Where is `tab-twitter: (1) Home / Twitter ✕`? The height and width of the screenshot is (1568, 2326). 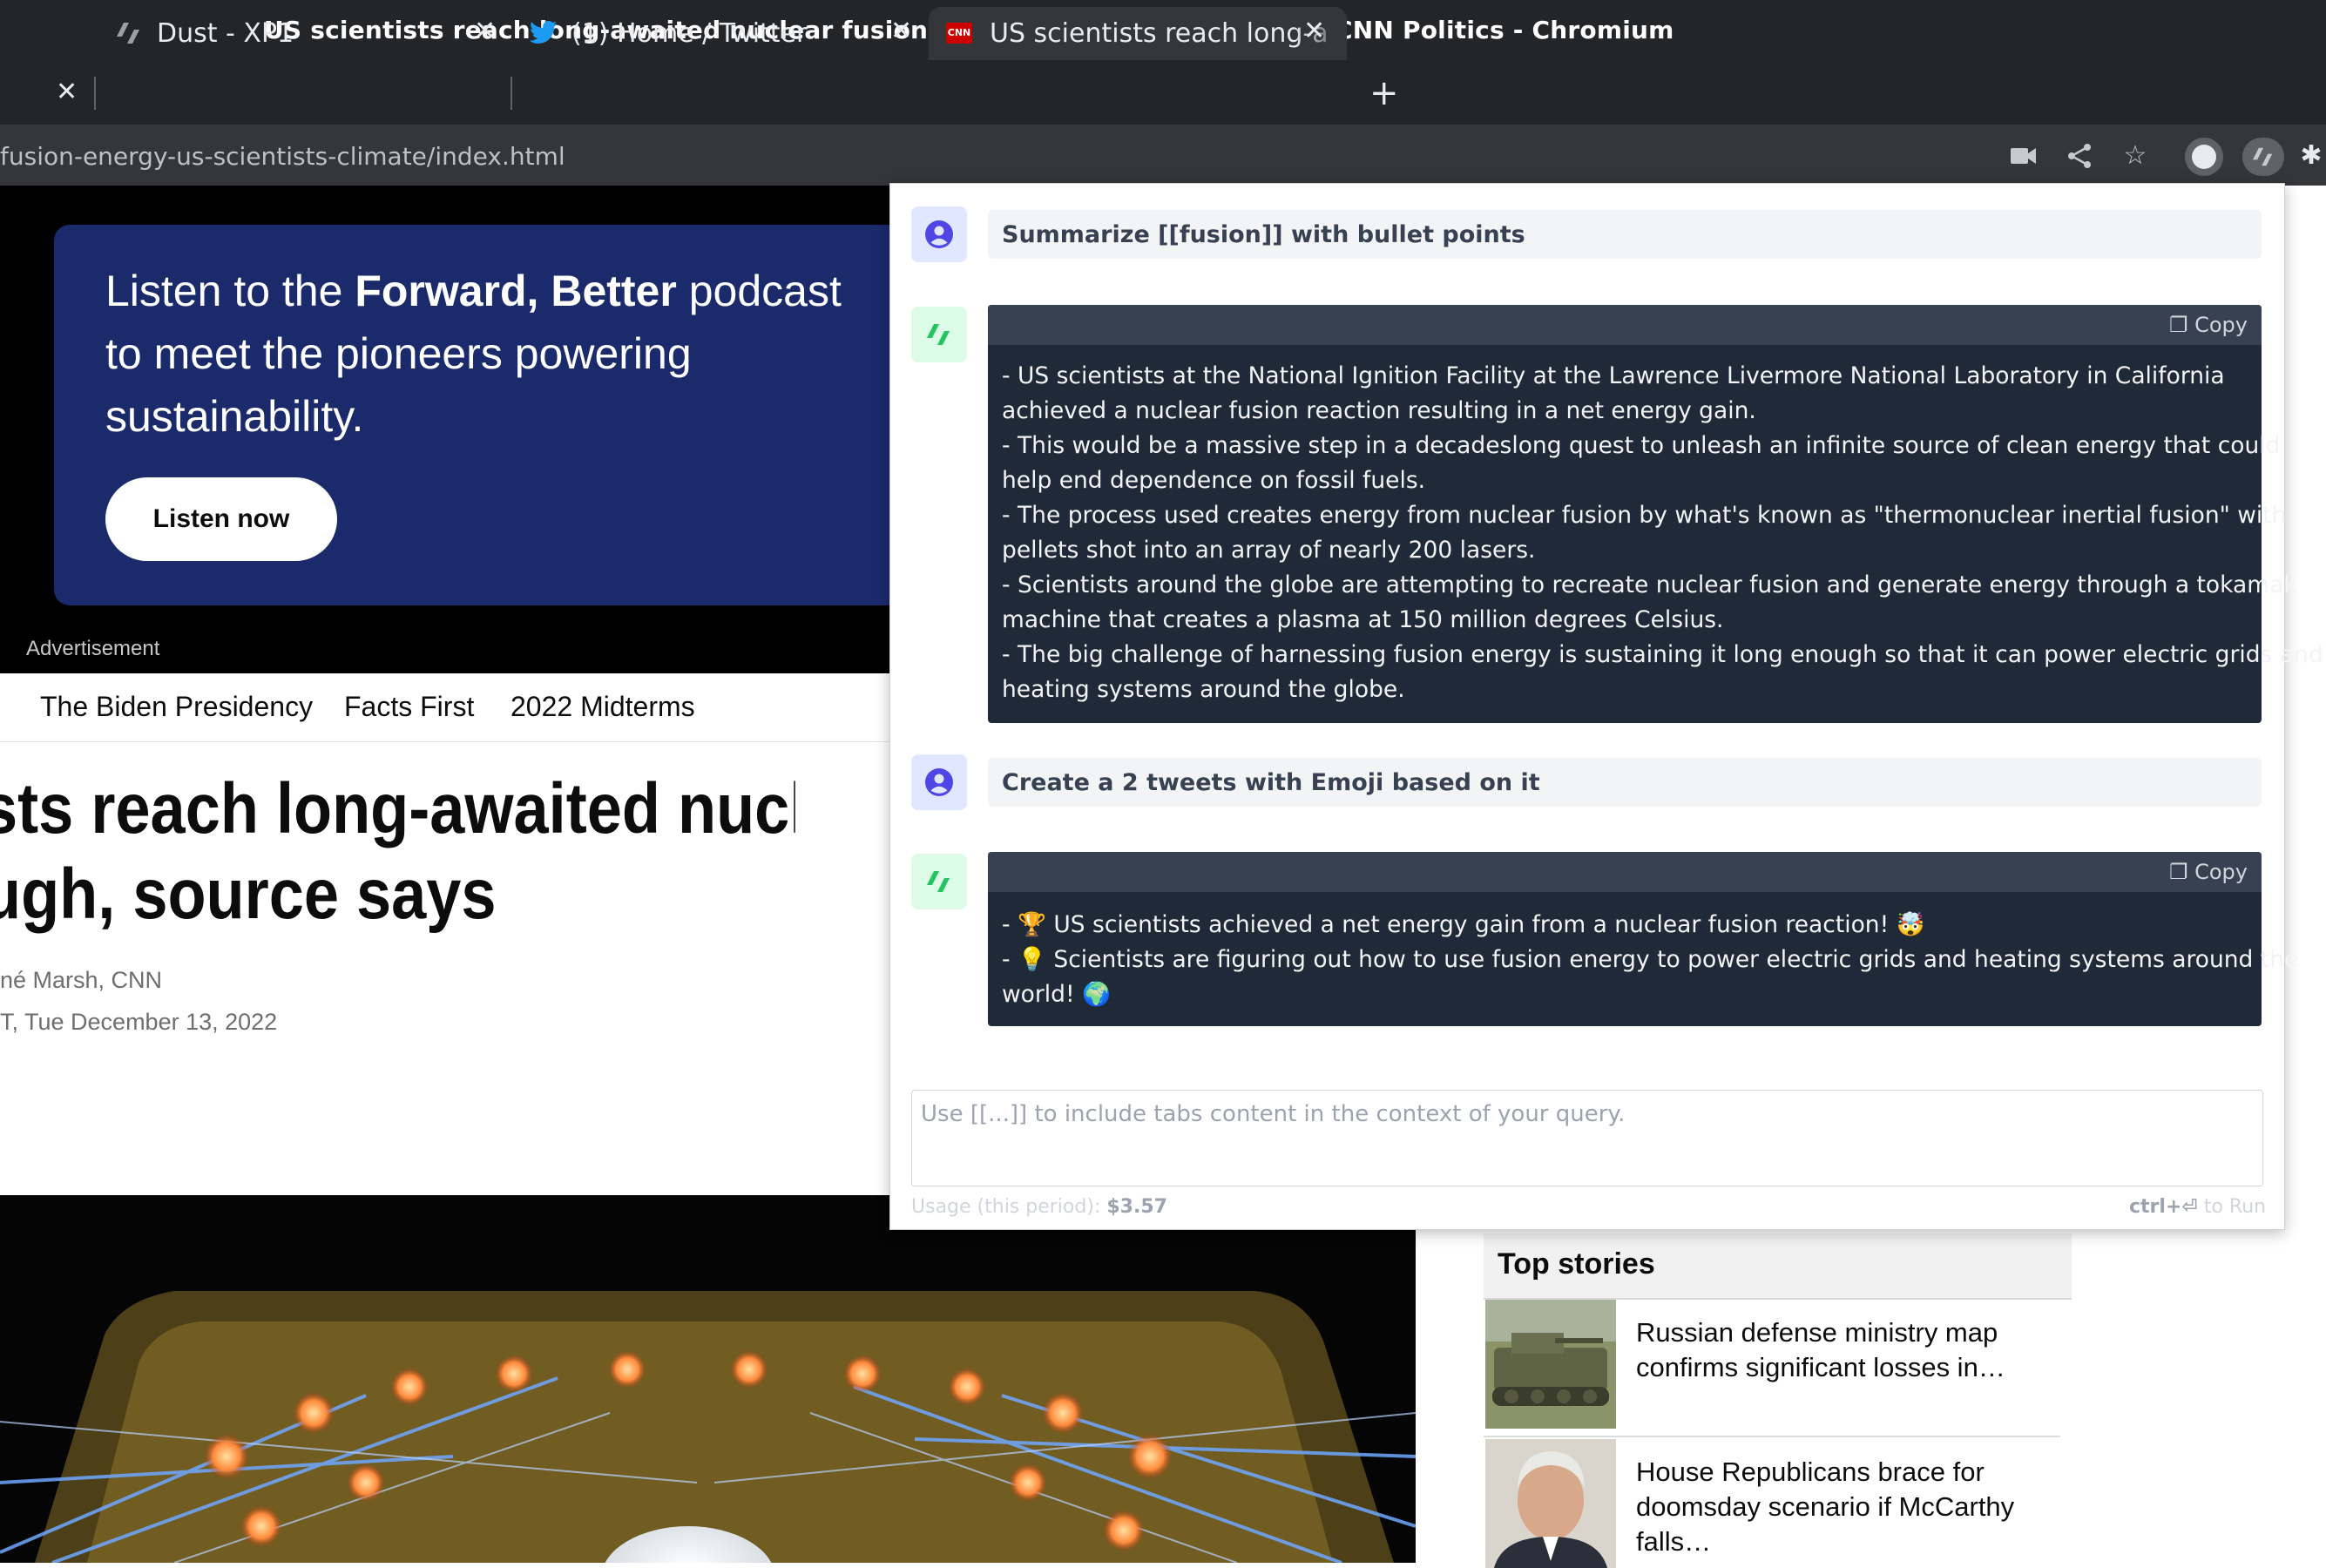 tab-twitter: (1) Home / Twitter ✕ is located at coordinates (718, 33).